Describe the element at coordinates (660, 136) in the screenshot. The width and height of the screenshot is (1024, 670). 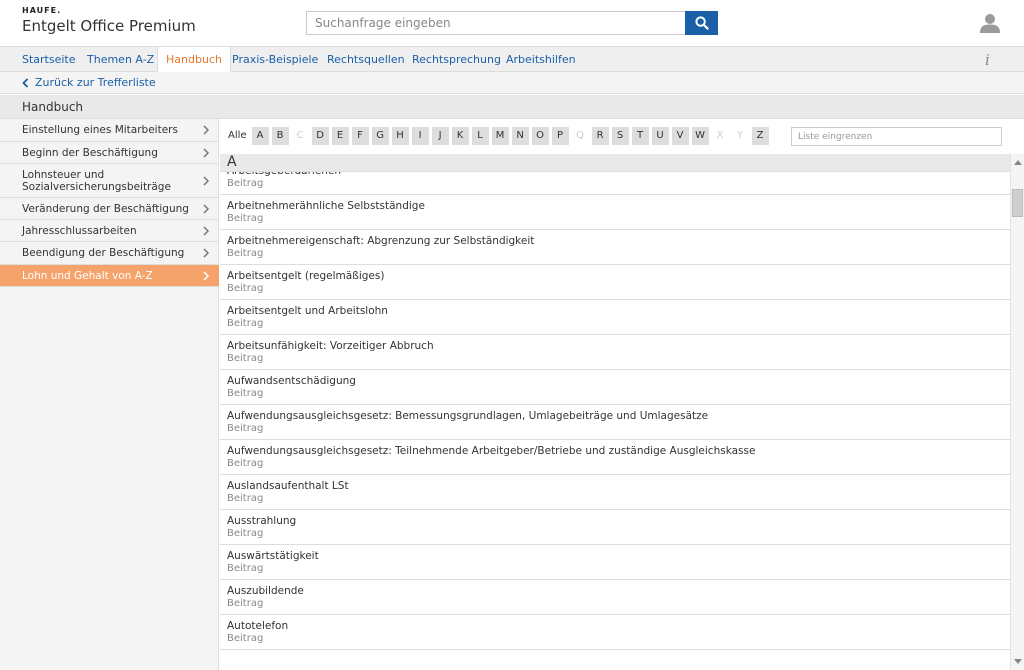
I see `letter-u-button: U` at that location.